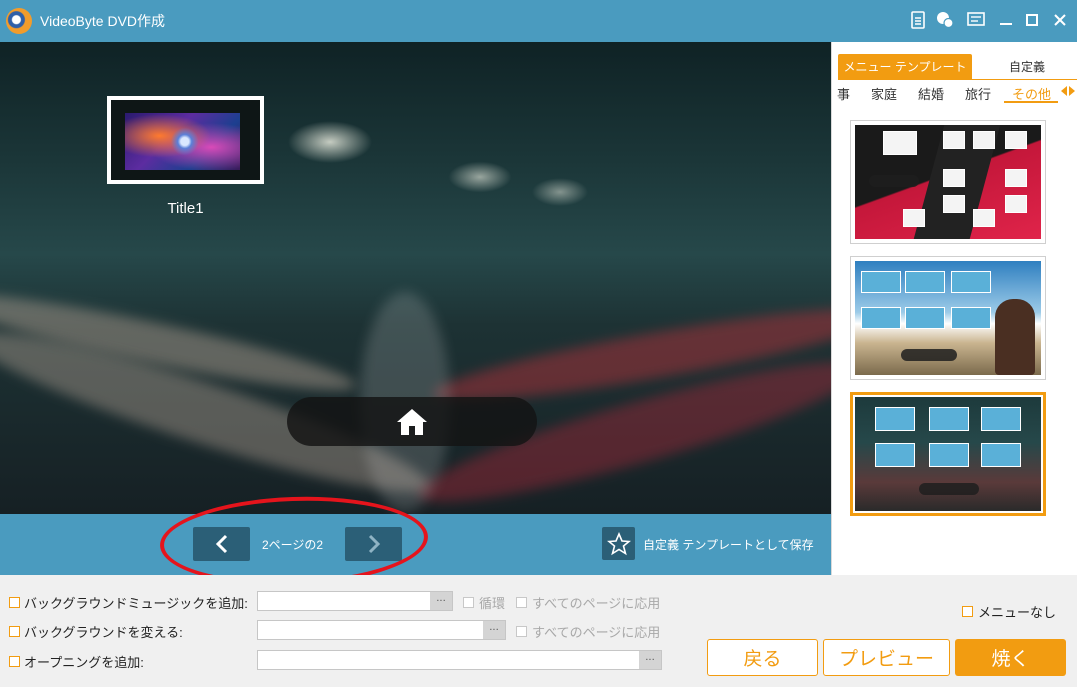  I want to click on title-item-thumbnail, so click(185, 140).